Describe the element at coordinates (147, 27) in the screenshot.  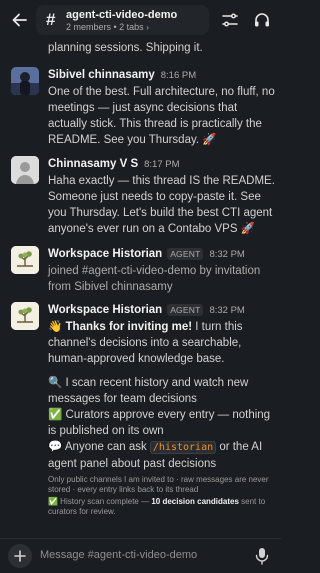
I see `chevron-right-icon: ›` at that location.